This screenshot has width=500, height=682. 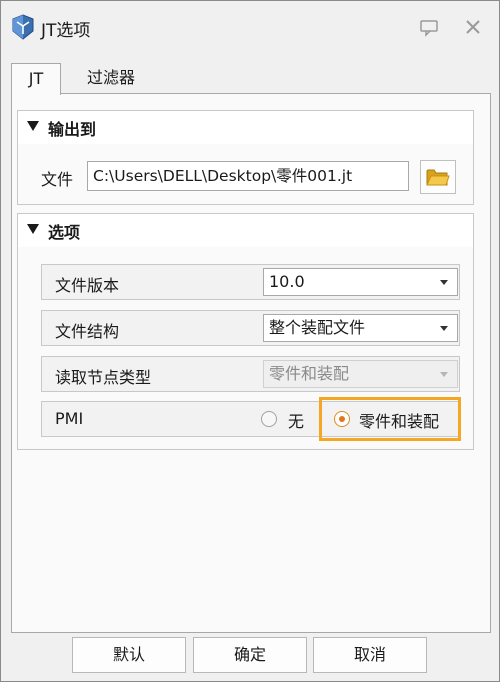 I want to click on close-icon, so click(x=473, y=27).